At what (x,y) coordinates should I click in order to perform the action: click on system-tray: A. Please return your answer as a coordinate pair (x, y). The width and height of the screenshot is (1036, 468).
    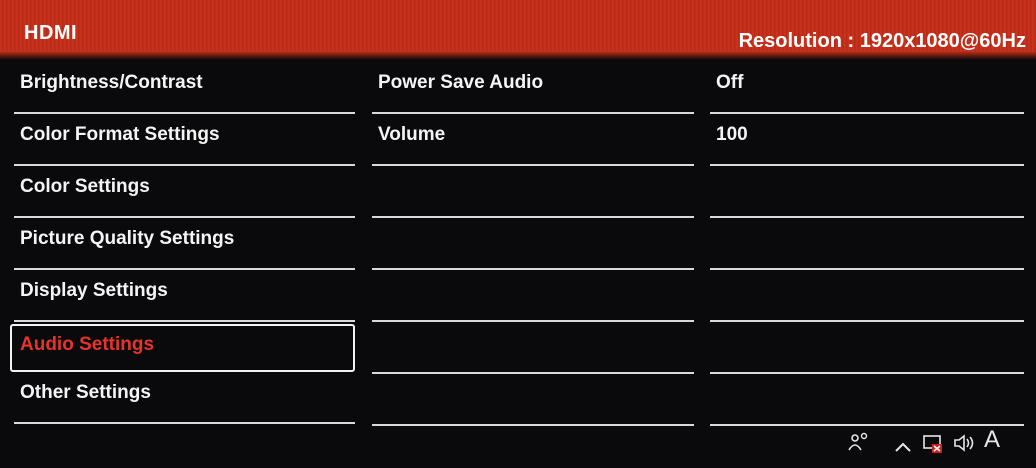
    Looking at the image, I should click on (933, 444).